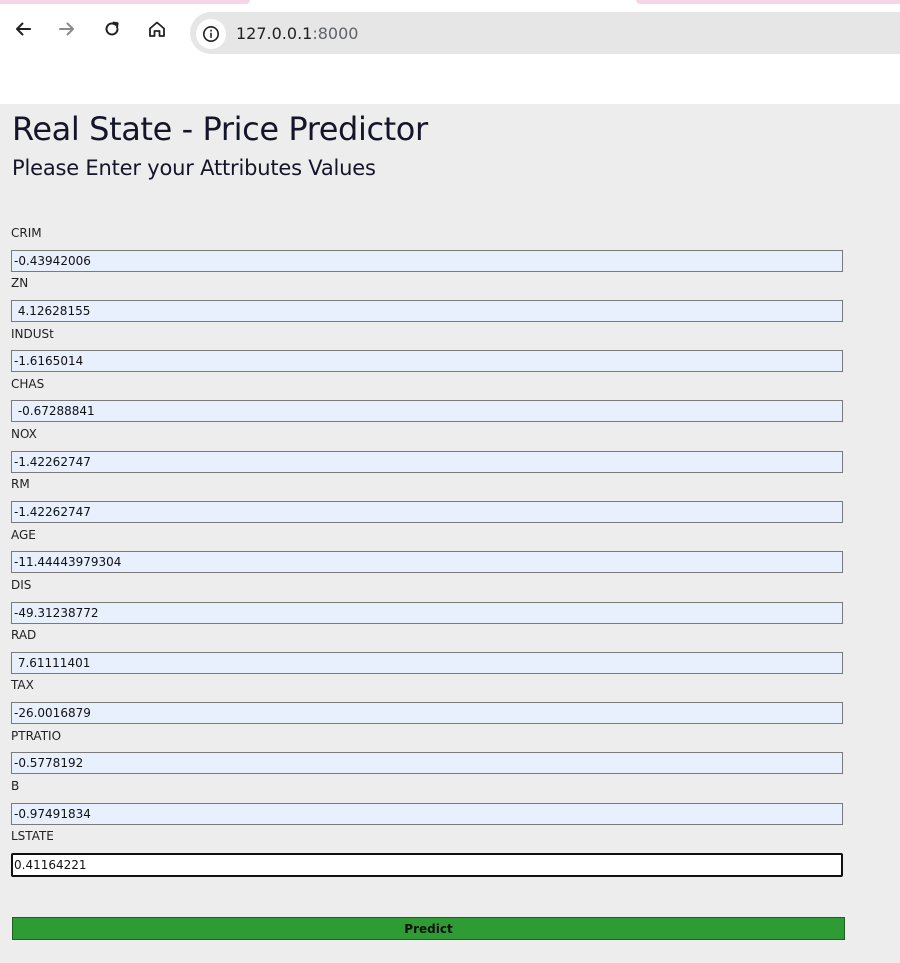 Image resolution: width=900 pixels, height=963 pixels. I want to click on indus-label: INDUSt, so click(32, 334).